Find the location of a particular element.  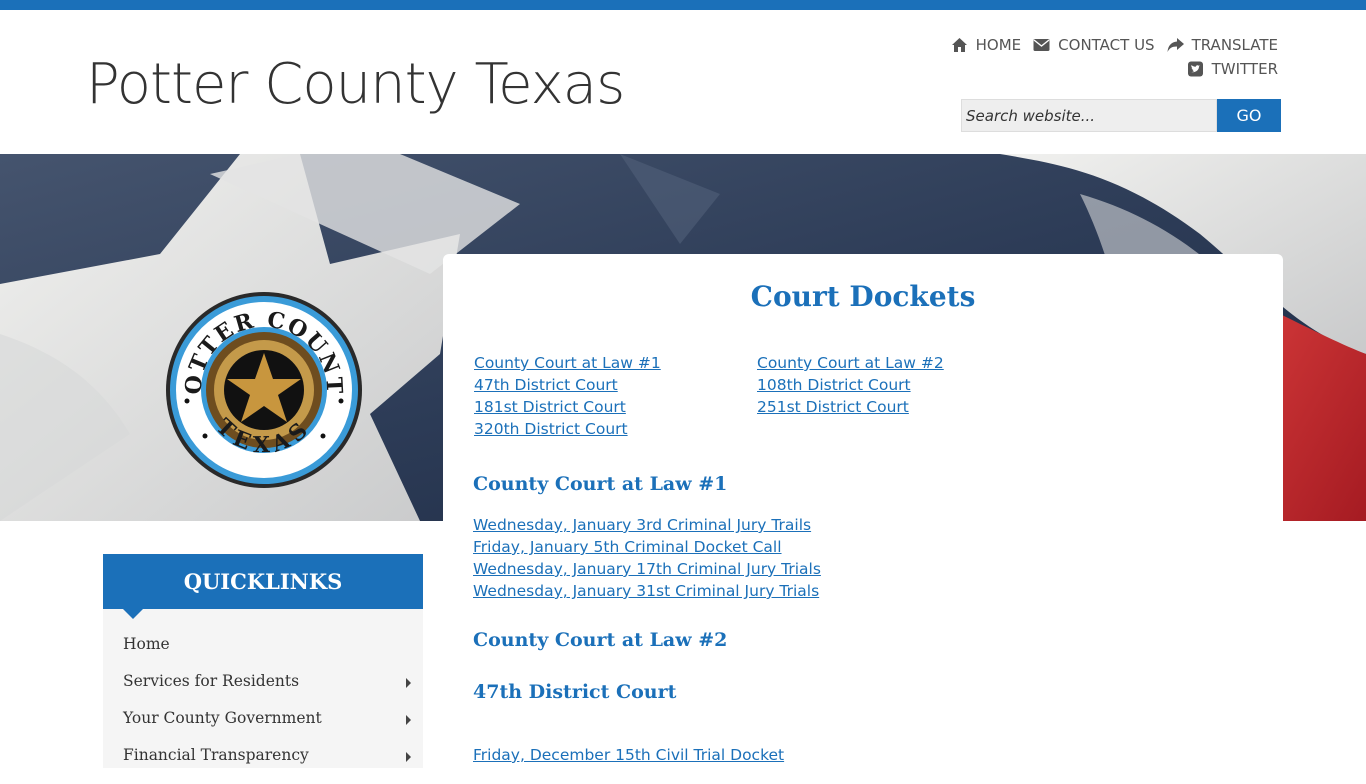

court-link: County Court at Law #2 is located at coordinates (850, 363).